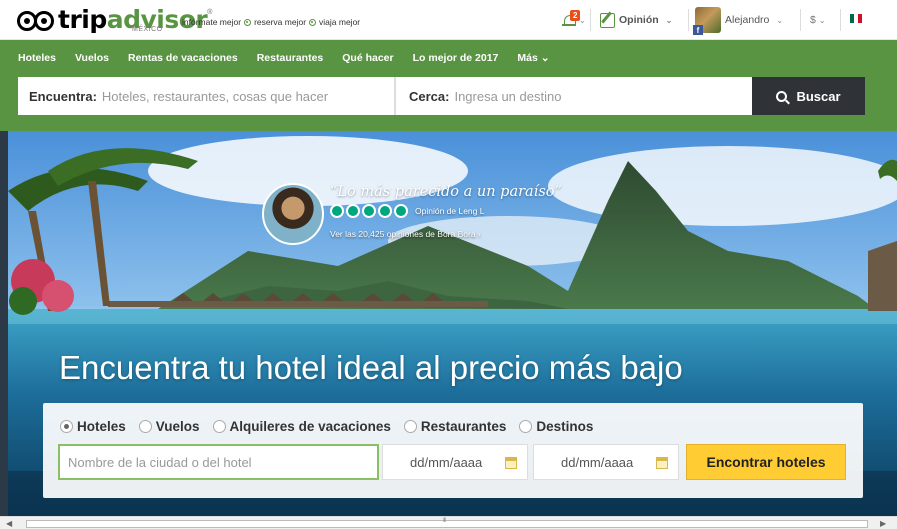  I want to click on currency-label: $, so click(813, 20).